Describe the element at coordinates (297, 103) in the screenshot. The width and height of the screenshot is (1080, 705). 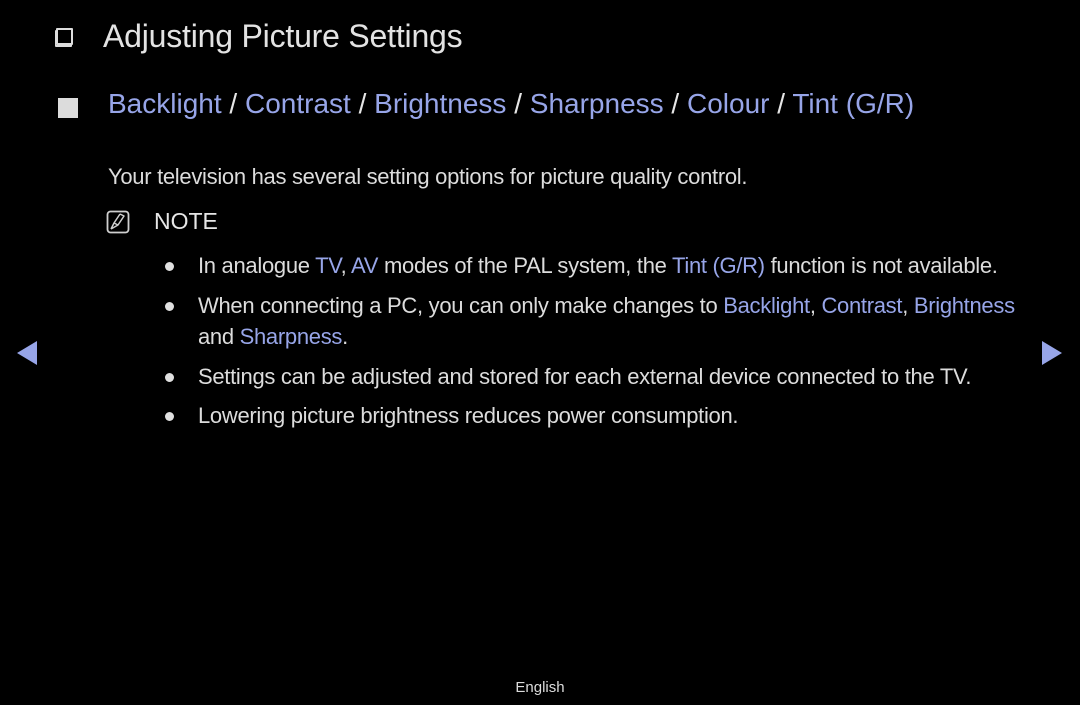
I see `section-item: Contrast` at that location.